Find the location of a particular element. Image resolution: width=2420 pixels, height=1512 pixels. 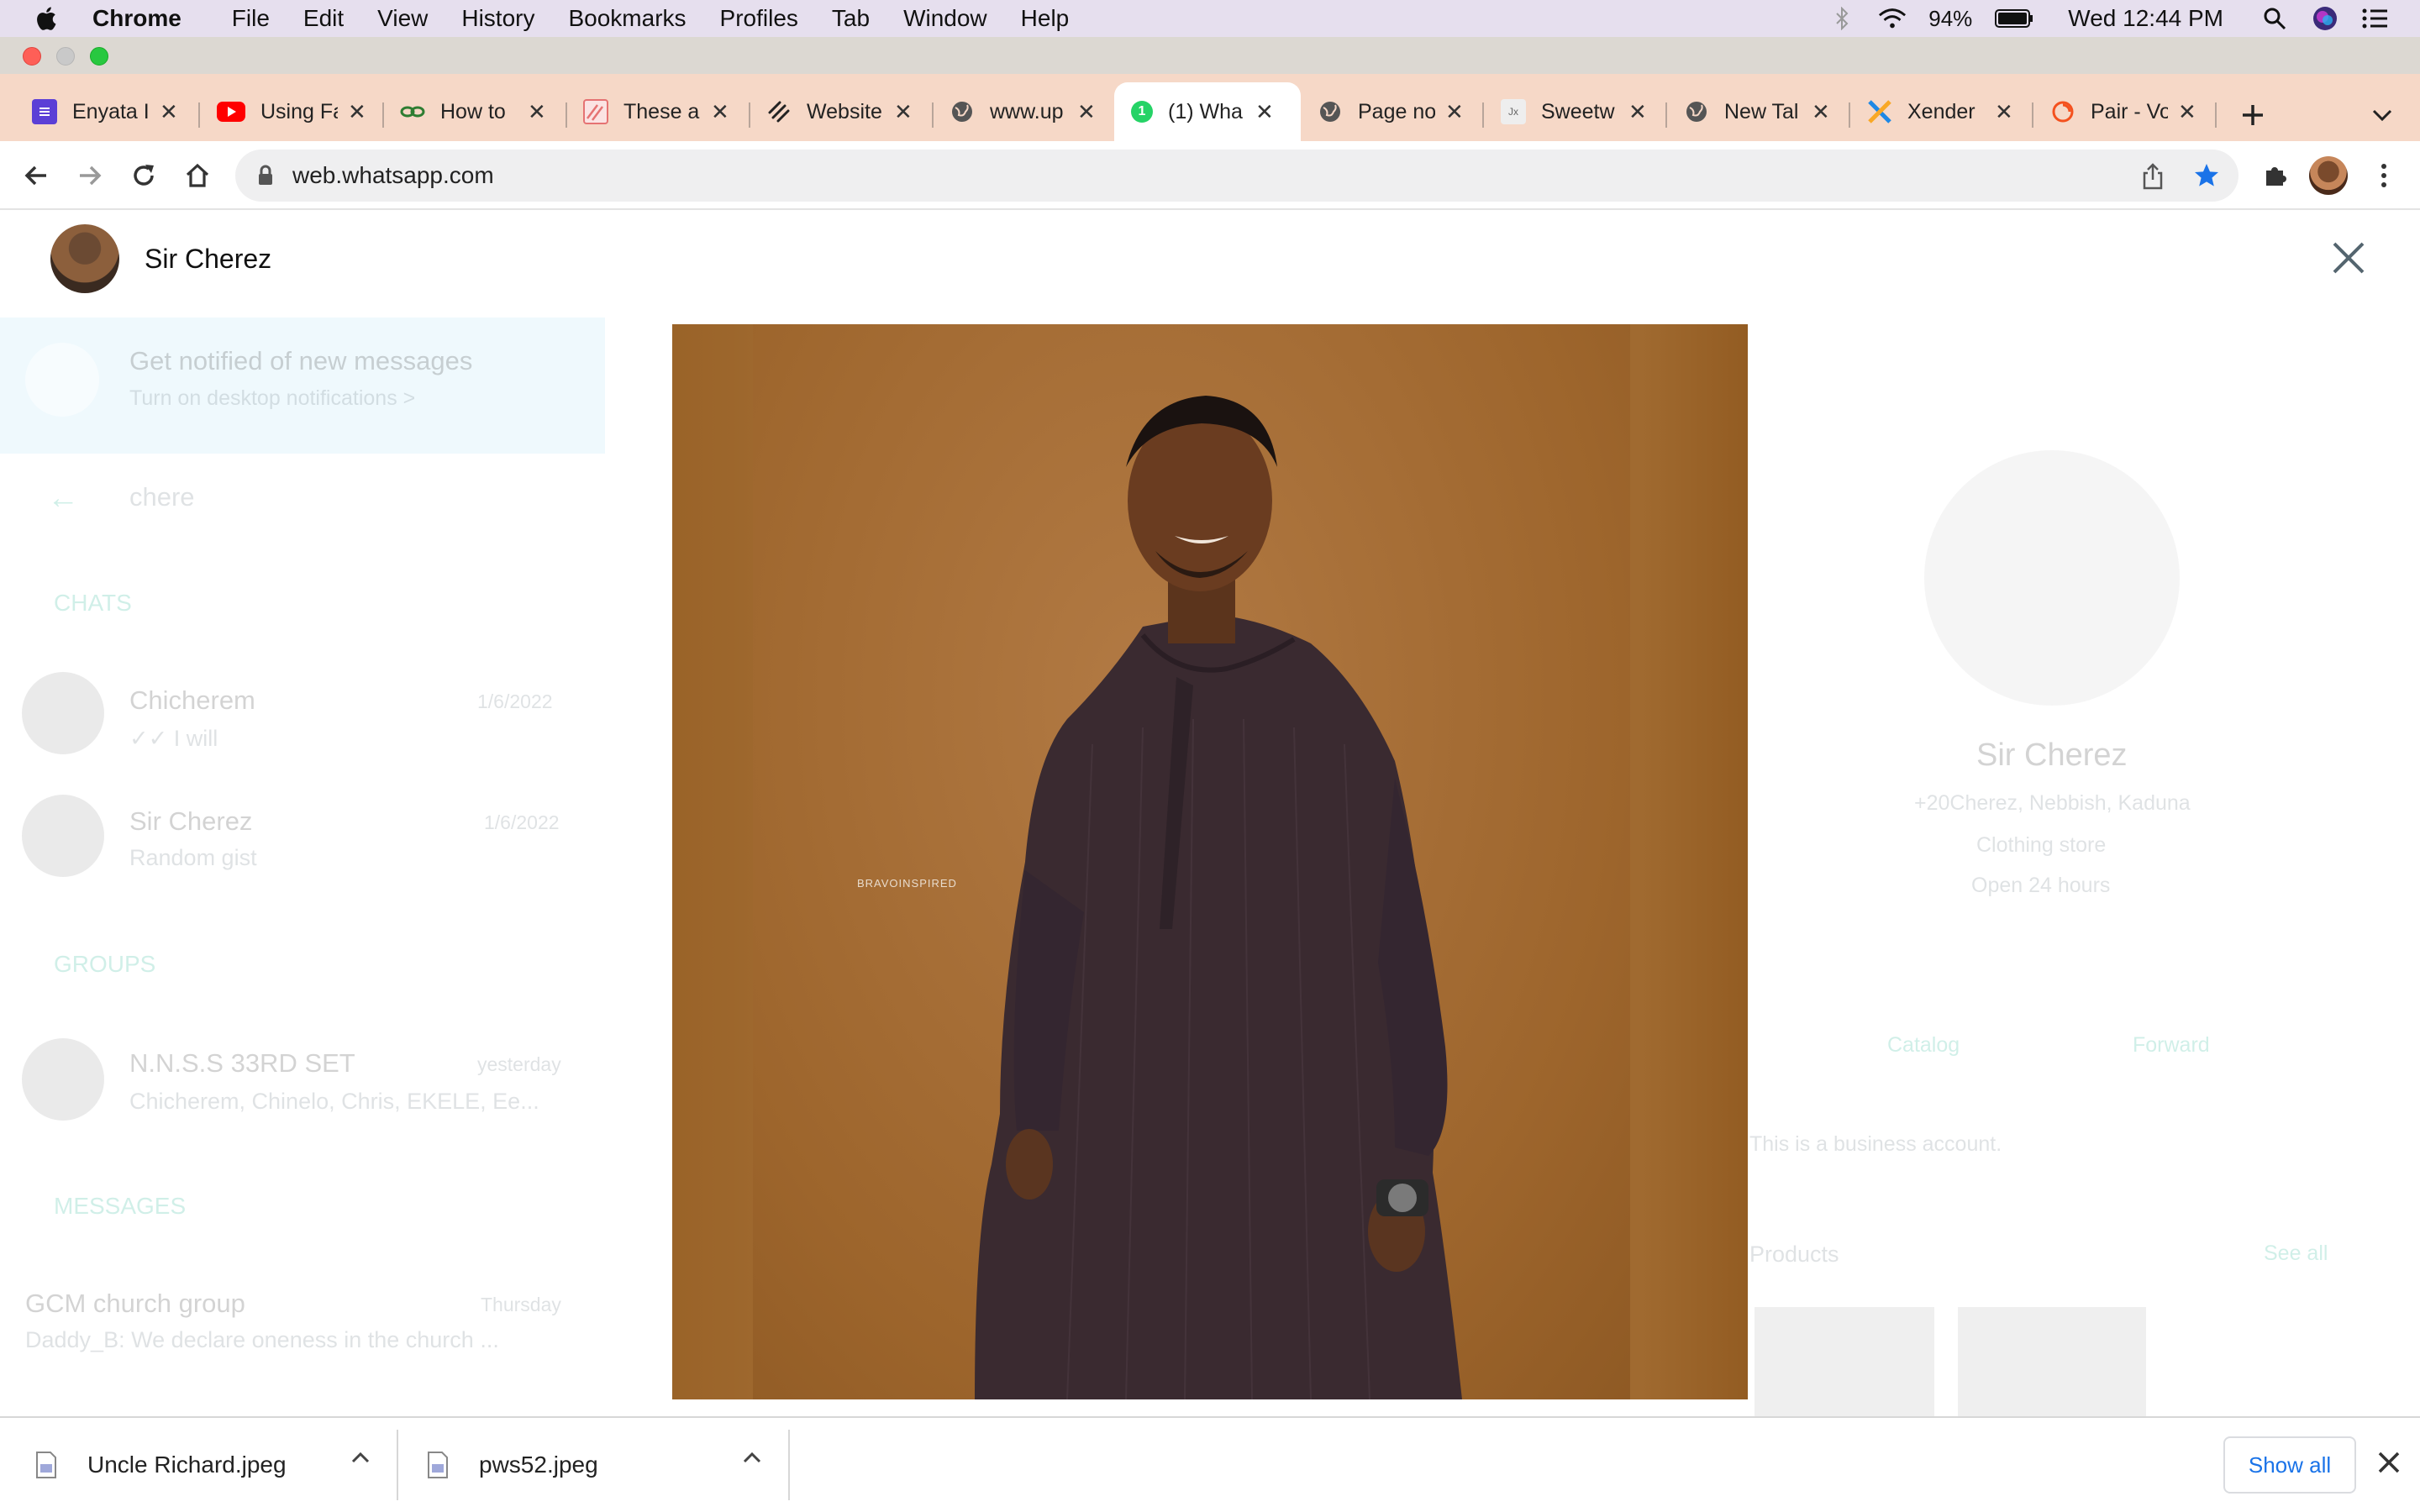

chat-name: Sir Cherez is located at coordinates (191, 821).